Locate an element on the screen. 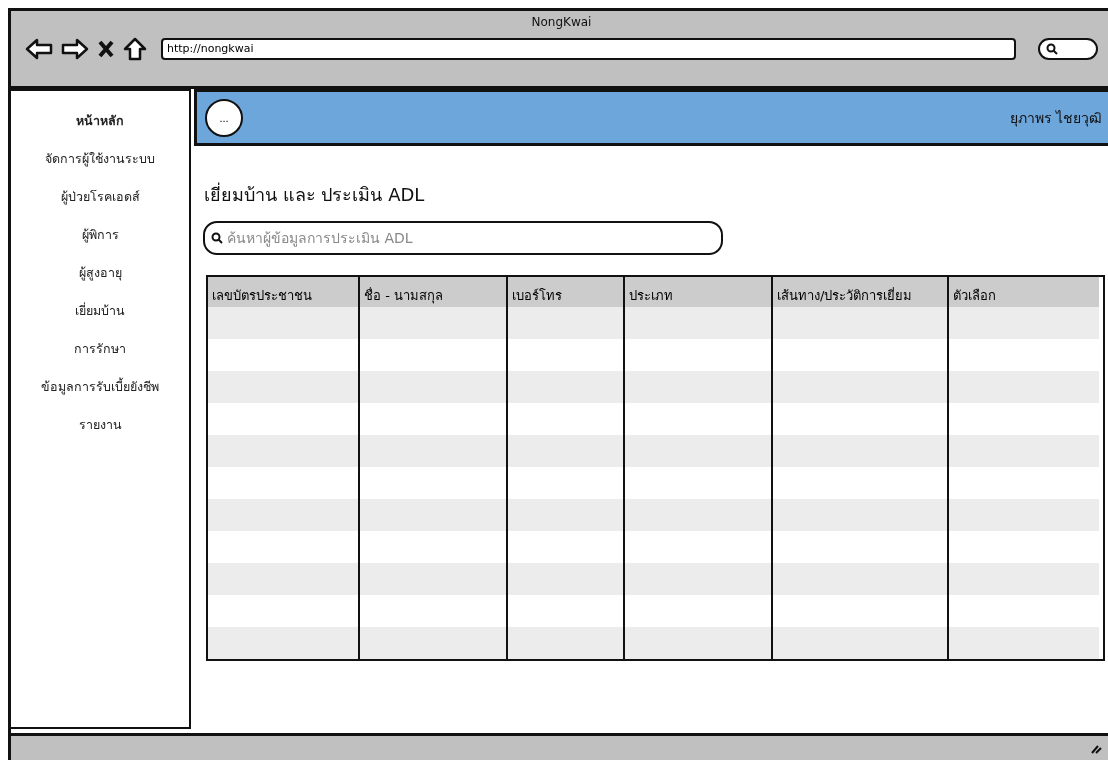 The width and height of the screenshot is (1108, 760). address-field: http://nongkwai is located at coordinates (588, 49).